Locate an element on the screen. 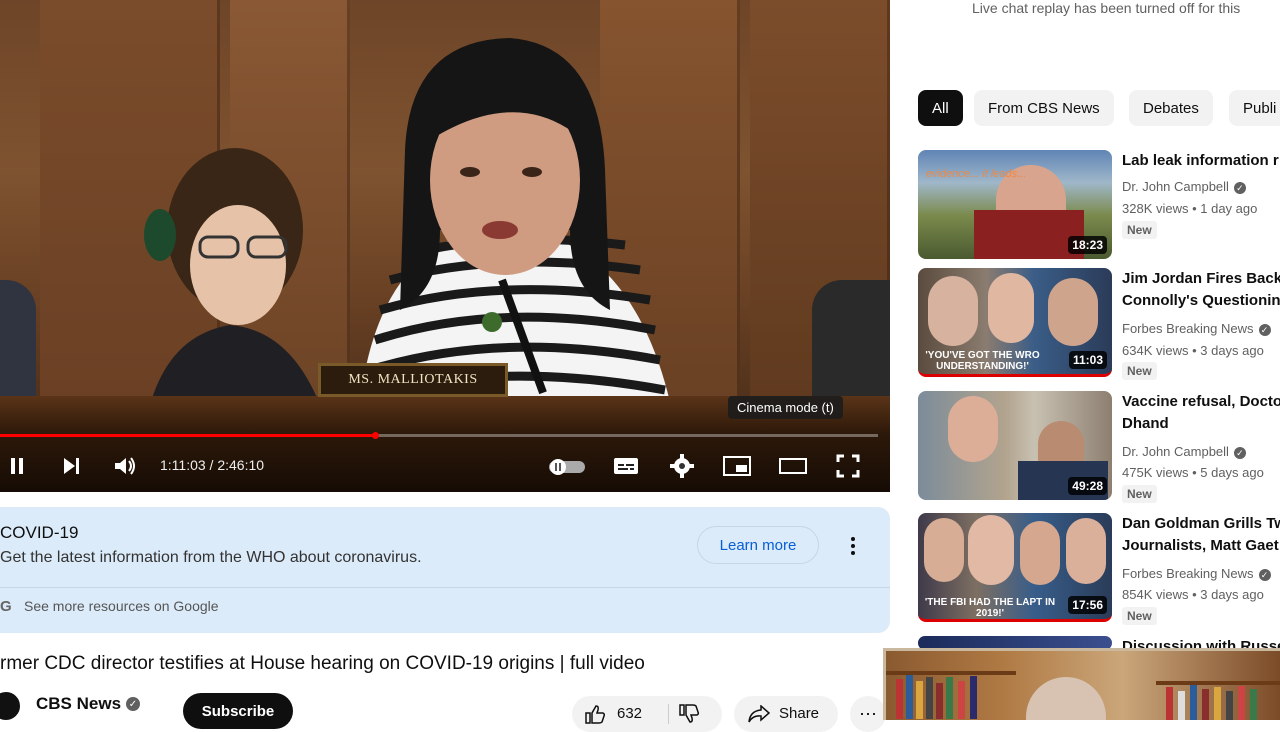 This screenshot has width=1280, height=732. divider is located at coordinates (668, 714).